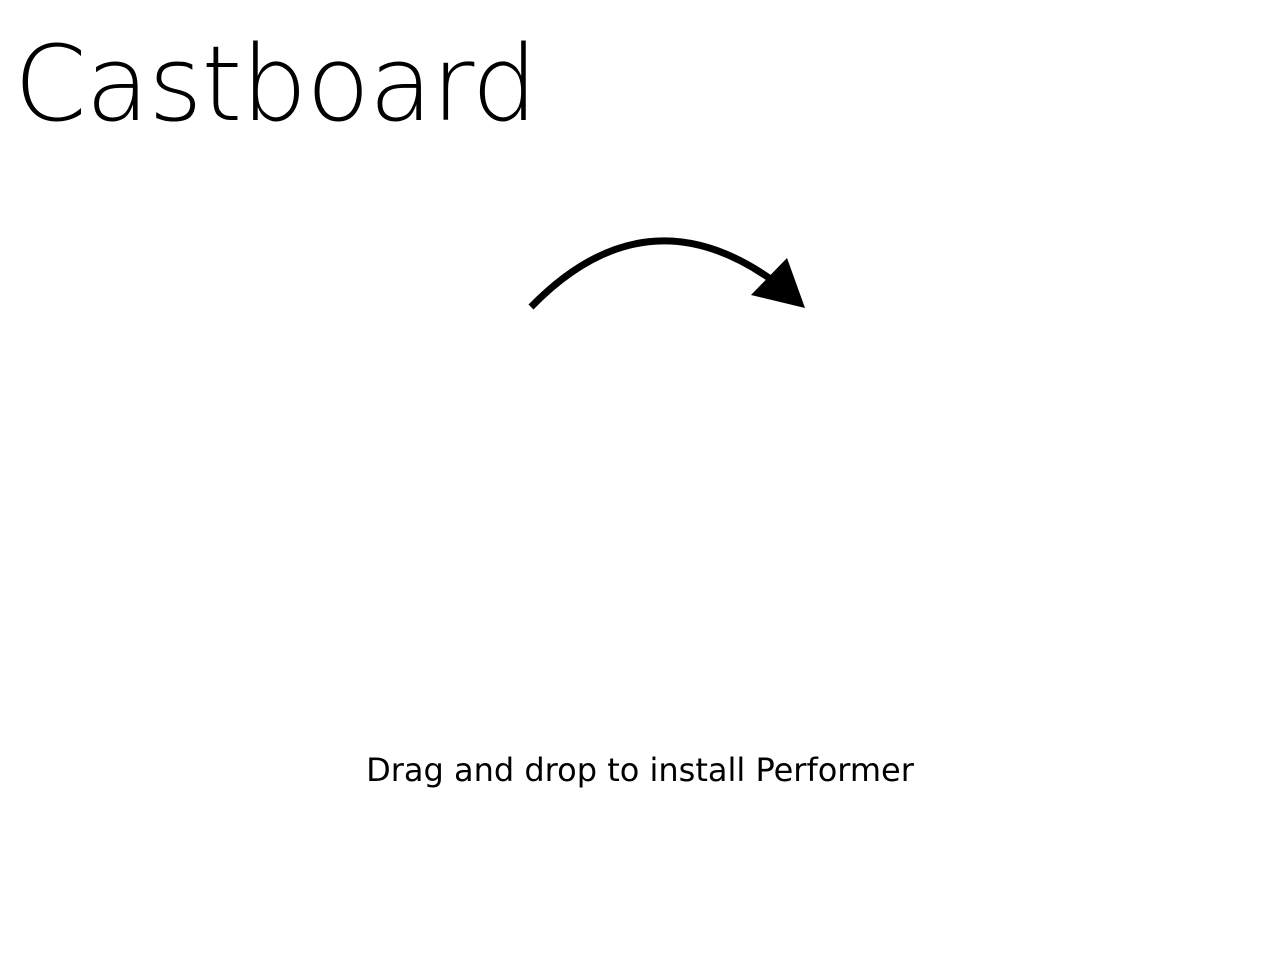 Image resolution: width=1280 pixels, height=960 pixels. What do you see at coordinates (666, 273) in the screenshot?
I see `curved-arrow-right-icon` at bounding box center [666, 273].